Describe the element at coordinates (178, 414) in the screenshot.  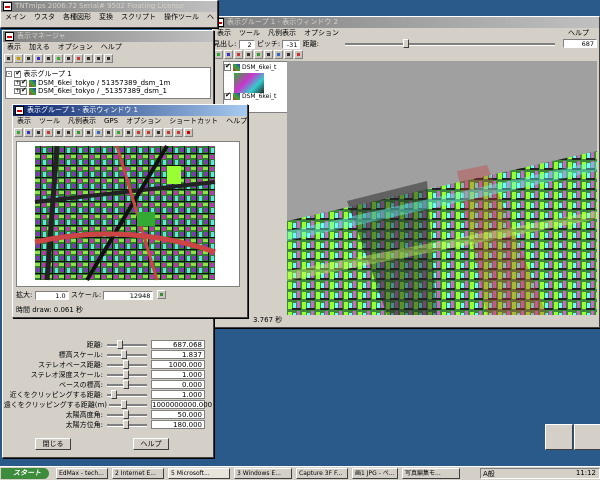
I see `param-value: 50.000` at that location.